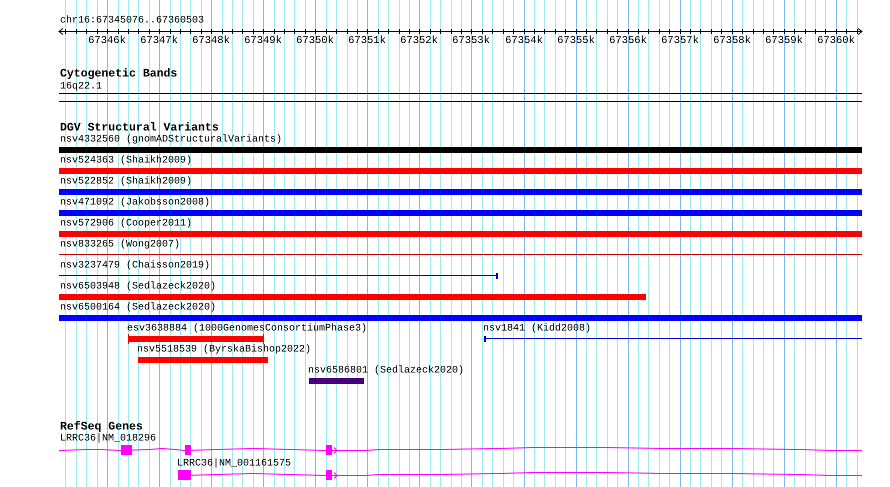 The height and width of the screenshot is (487, 890). What do you see at coordinates (680, 41) in the screenshot?
I see `tick-label: 67357k` at bounding box center [680, 41].